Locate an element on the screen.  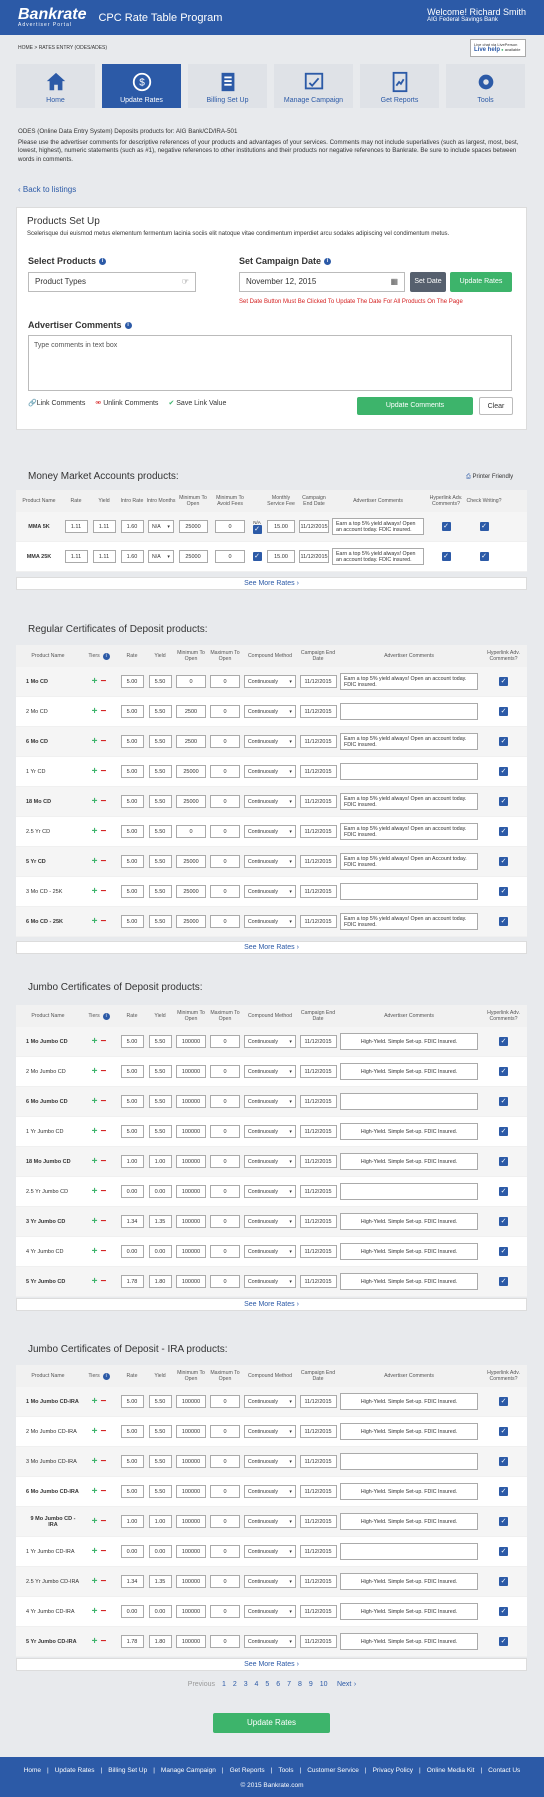
footer-link: Online Media Kit is located at coordinates (451, 1770).